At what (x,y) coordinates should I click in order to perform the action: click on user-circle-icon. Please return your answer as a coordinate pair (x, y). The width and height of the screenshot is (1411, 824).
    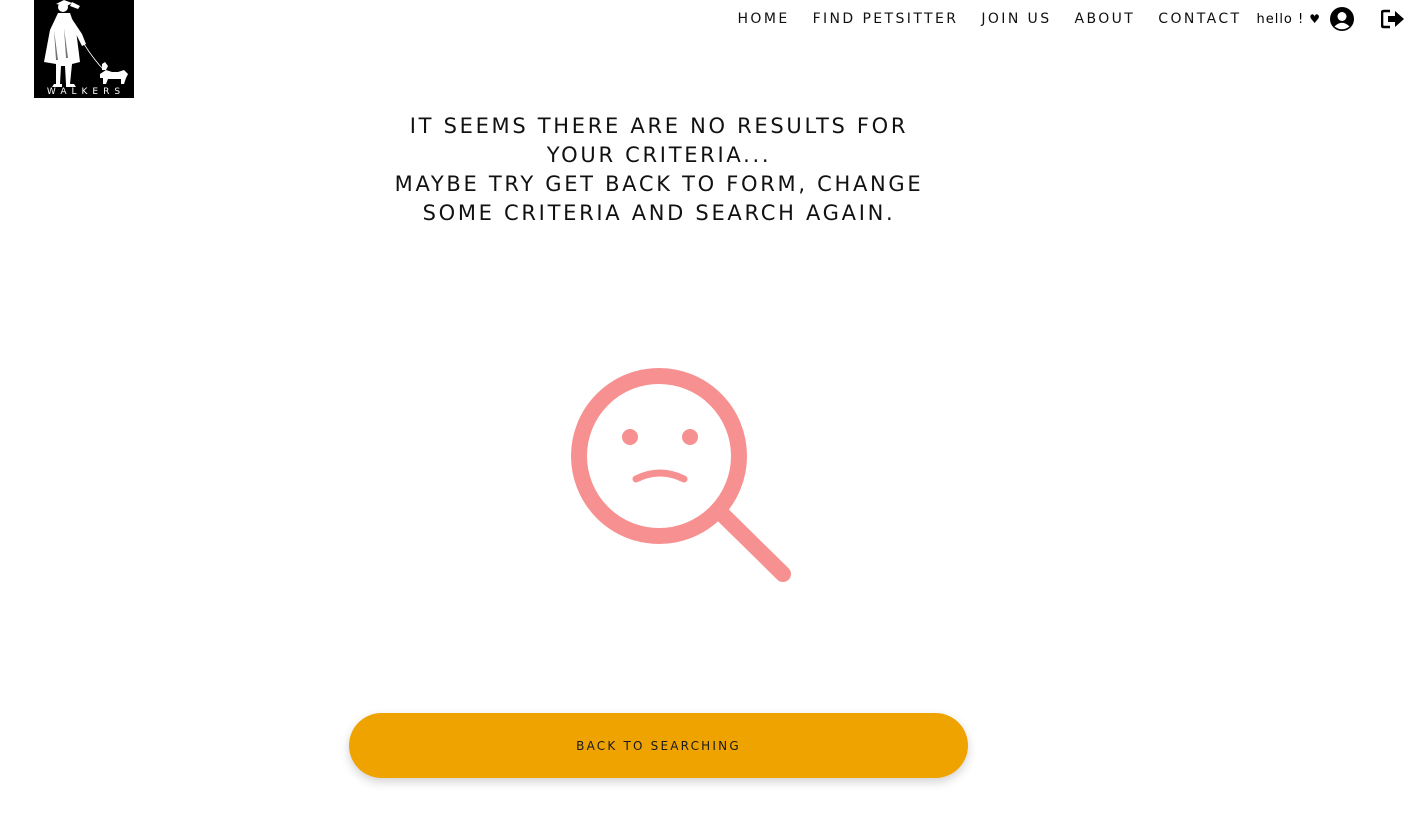
    Looking at the image, I should click on (1342, 19).